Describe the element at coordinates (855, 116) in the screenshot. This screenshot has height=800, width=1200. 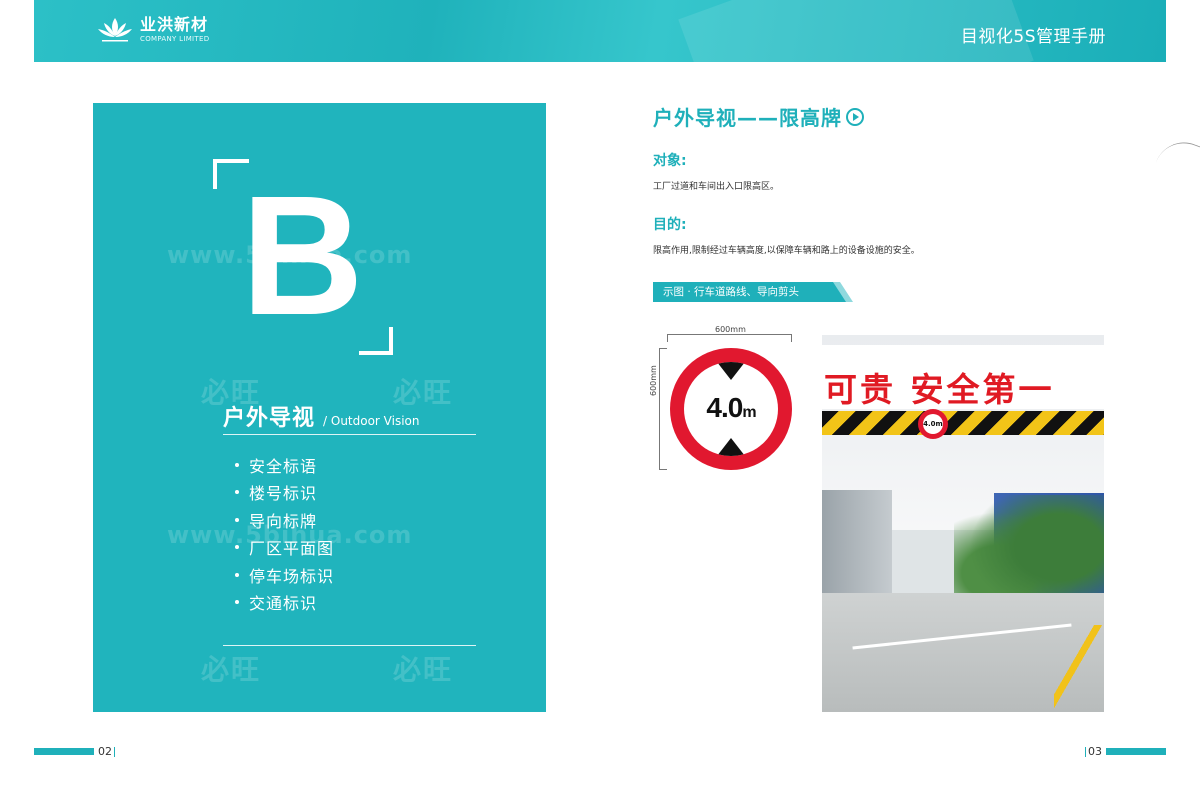
I see `play-icon` at that location.